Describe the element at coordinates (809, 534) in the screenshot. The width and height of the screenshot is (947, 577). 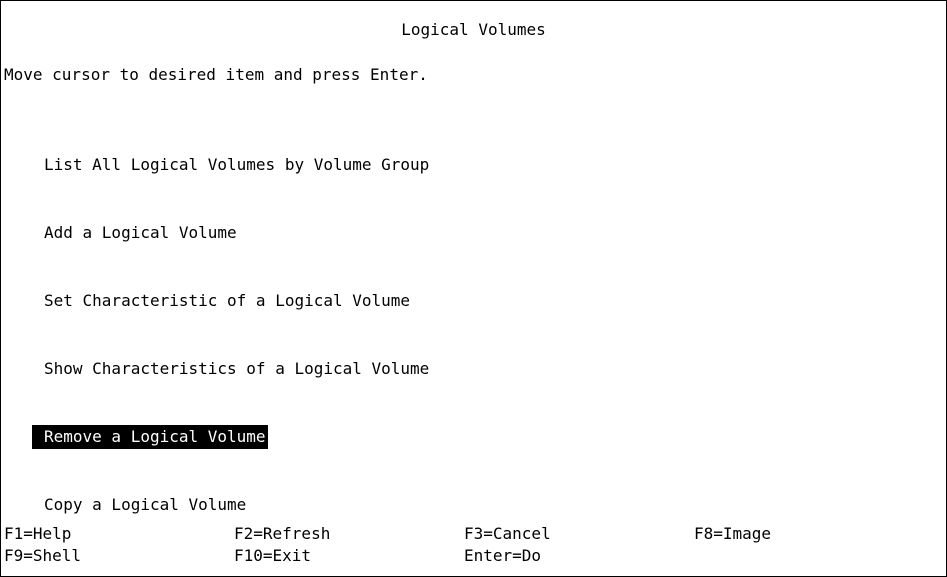
I see `f8-image-key: F8=Image` at that location.